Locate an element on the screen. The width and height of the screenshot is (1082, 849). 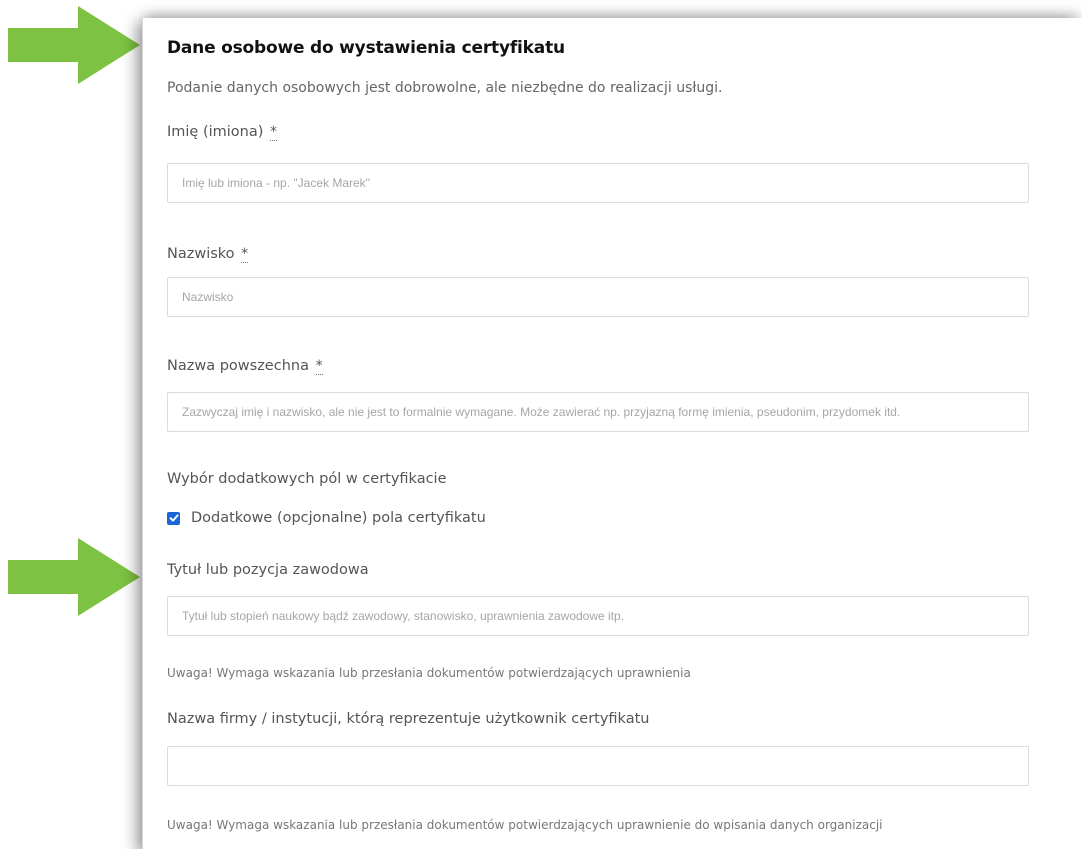
extra-fields-checkbox-row: Dodatkowe (opcjonalne) pola certyfikatu is located at coordinates (326, 518).